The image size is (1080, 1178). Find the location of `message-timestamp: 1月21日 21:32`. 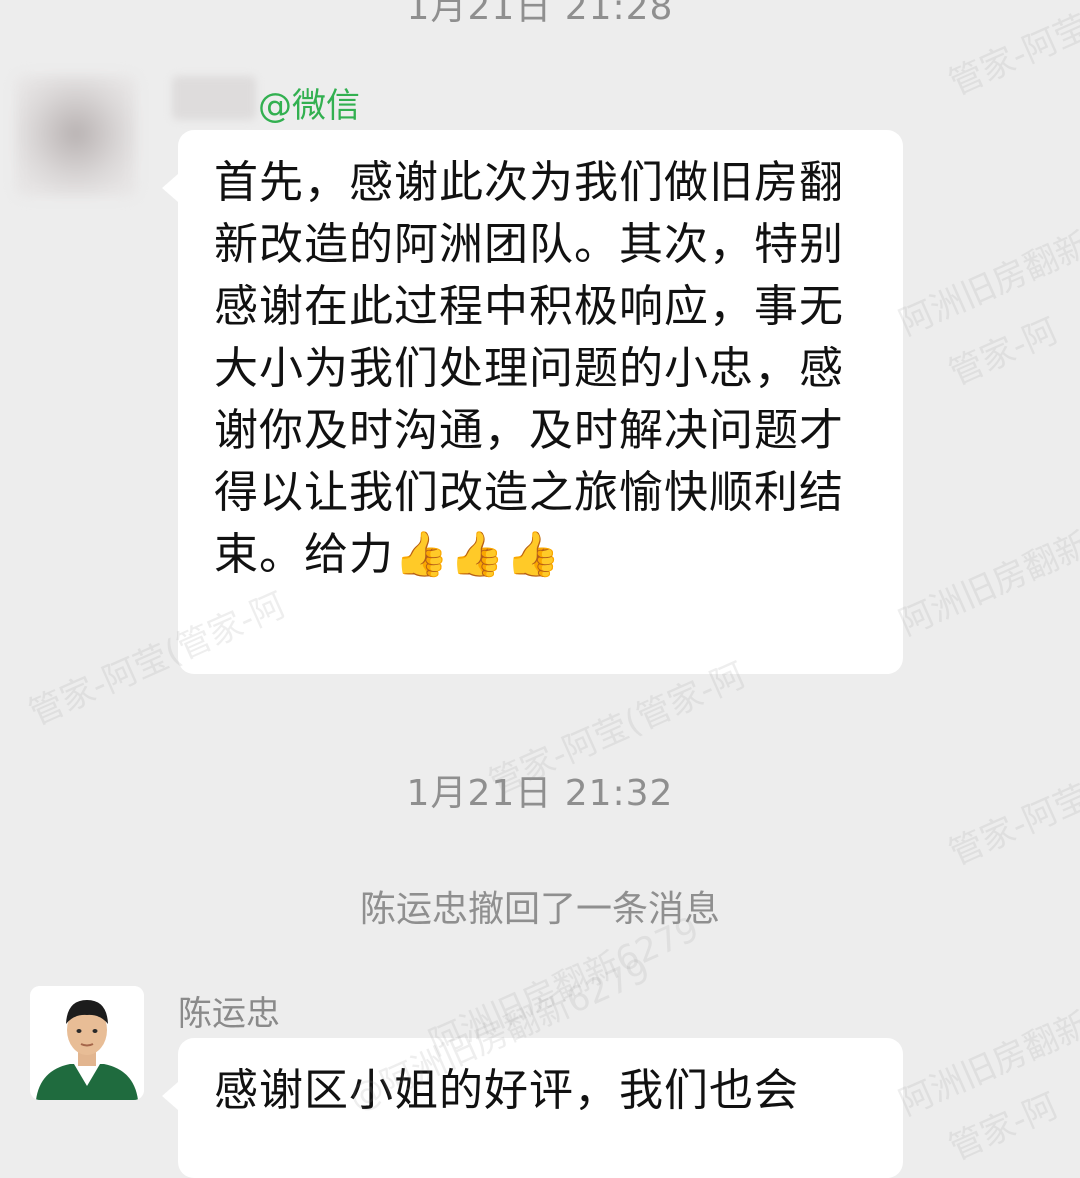

message-timestamp: 1月21日 21:32 is located at coordinates (540, 793).